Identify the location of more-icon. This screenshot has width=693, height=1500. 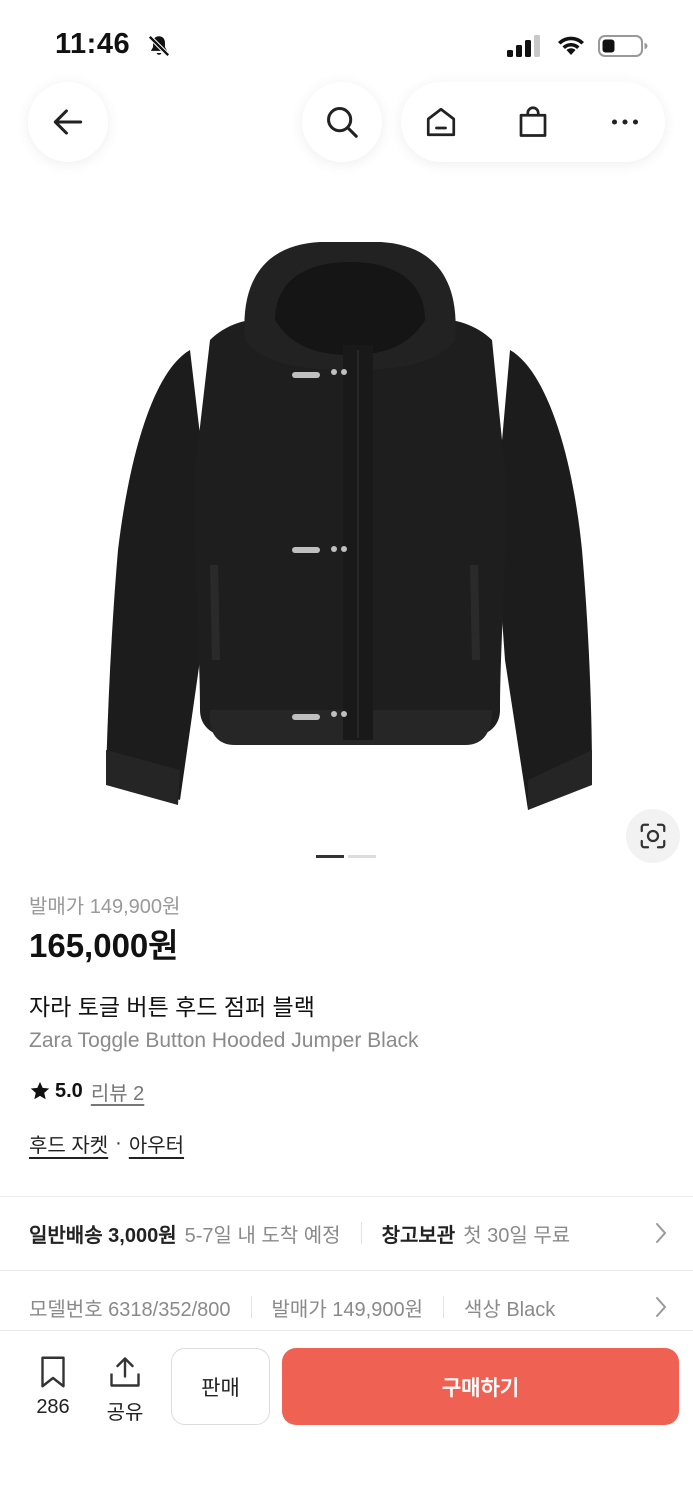
(625, 122).